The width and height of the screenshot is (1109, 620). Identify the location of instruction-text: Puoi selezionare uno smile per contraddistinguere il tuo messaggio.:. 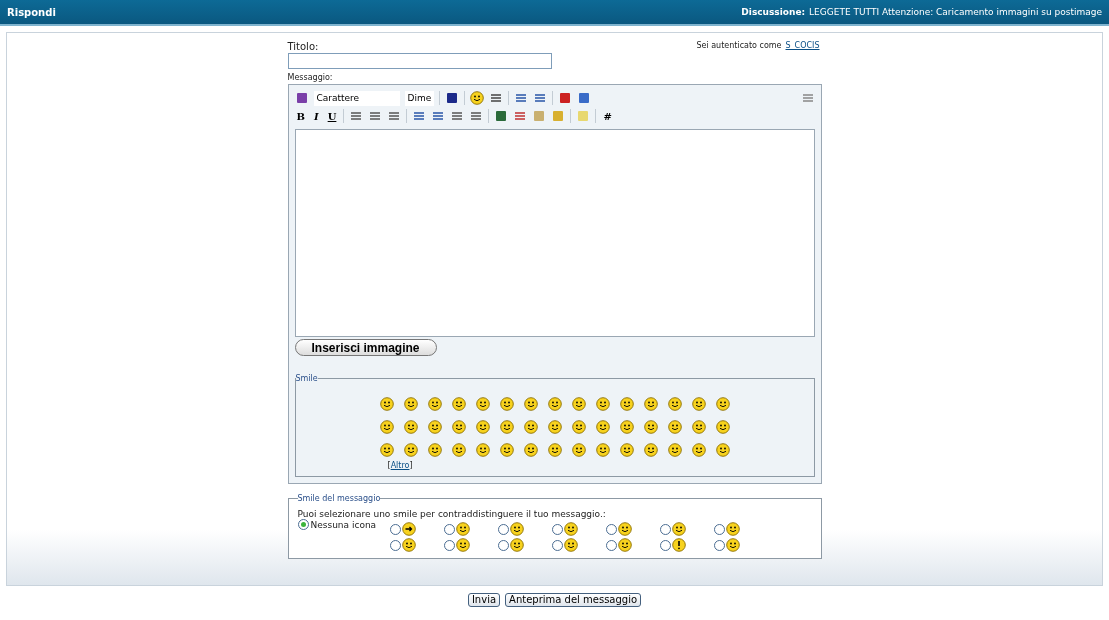
(452, 514).